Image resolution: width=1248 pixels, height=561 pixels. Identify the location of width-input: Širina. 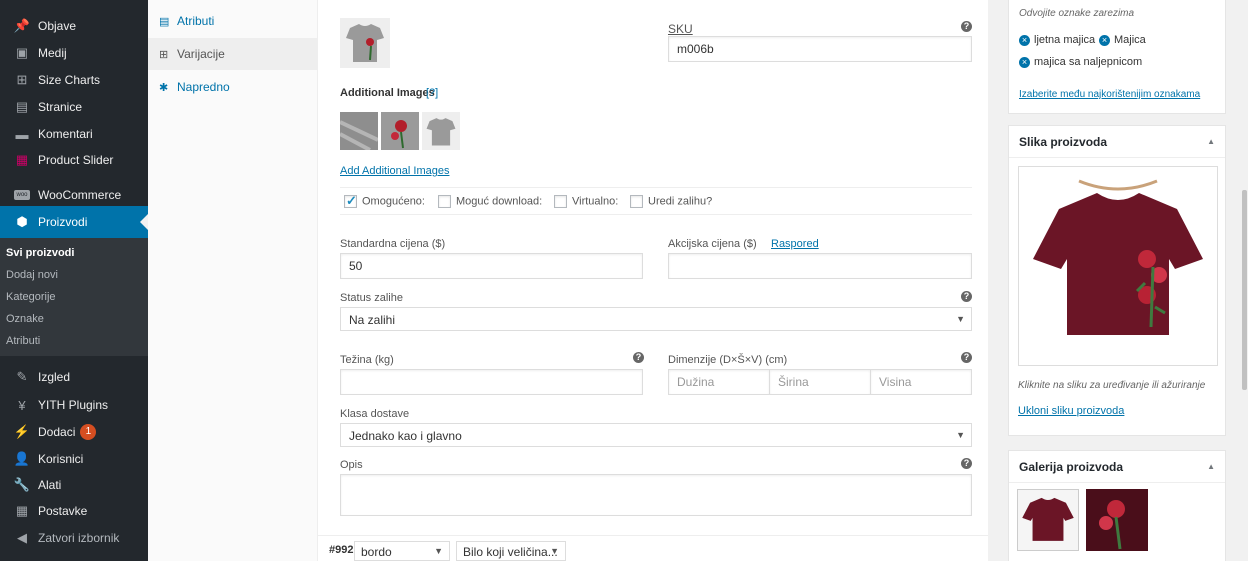
(820, 382).